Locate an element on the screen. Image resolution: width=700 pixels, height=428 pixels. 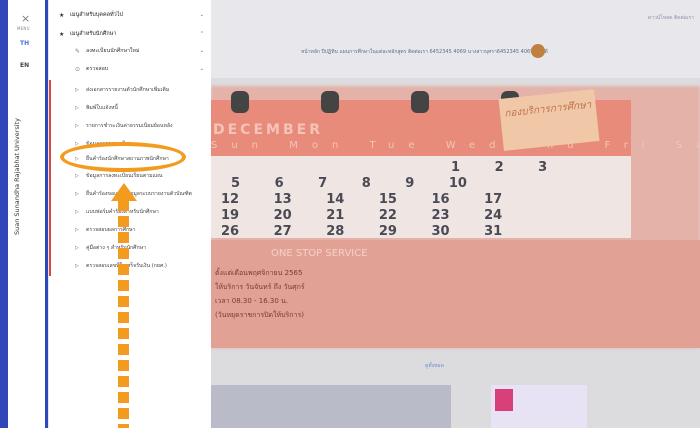
subsection-label: ตรวจสอบ is located at coordinates (97, 69).